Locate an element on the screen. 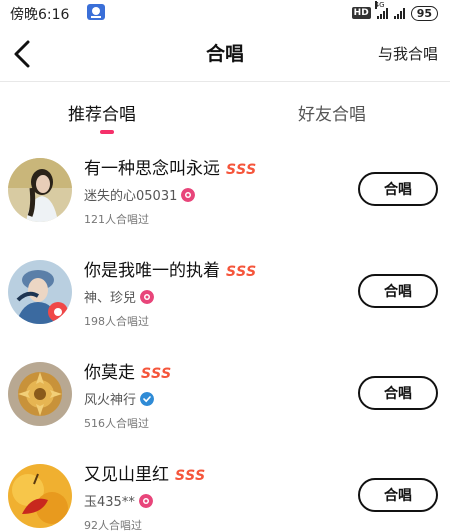  song-title: 你莫走 SSS is located at coordinates (128, 370).